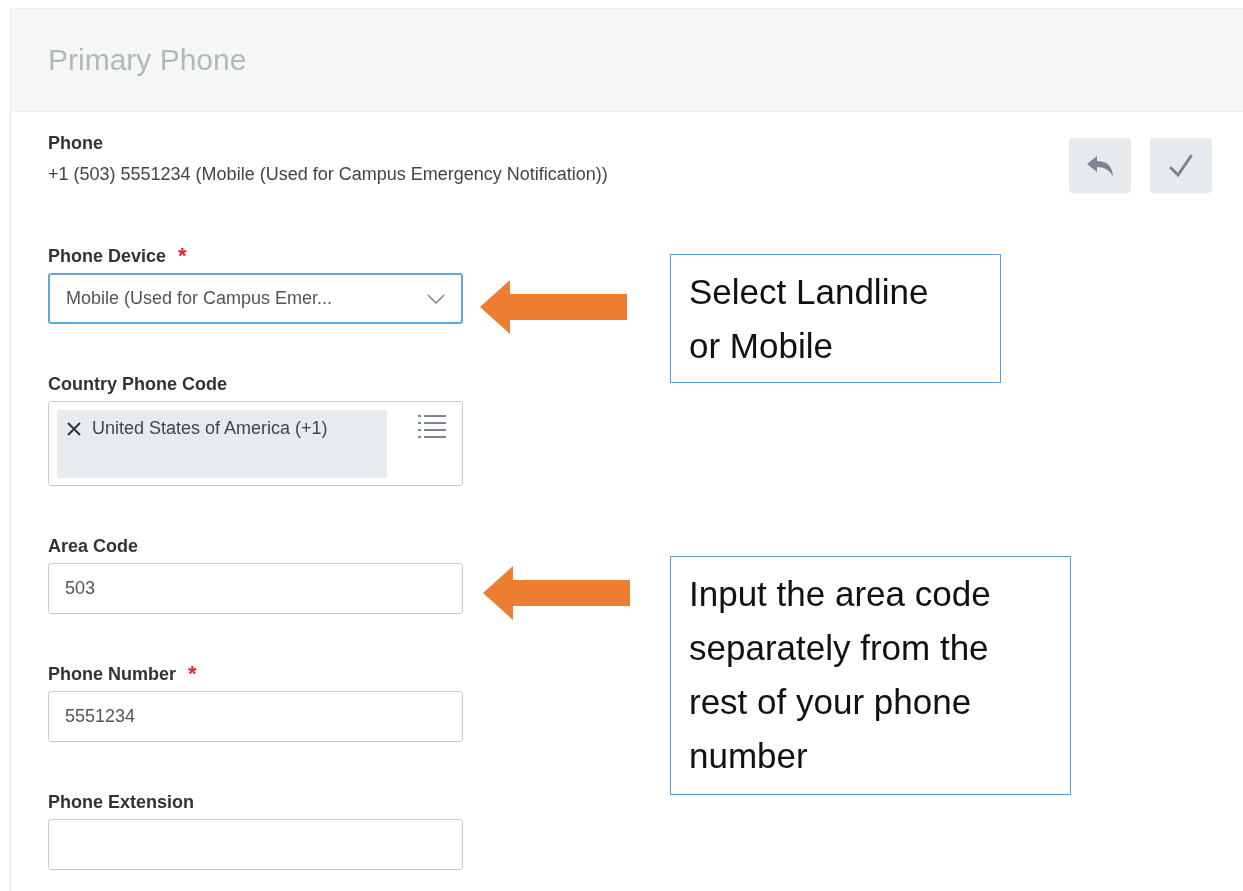 Image resolution: width=1243 pixels, height=891 pixels. Describe the element at coordinates (112, 674) in the screenshot. I see `field-label: Phone Number` at that location.